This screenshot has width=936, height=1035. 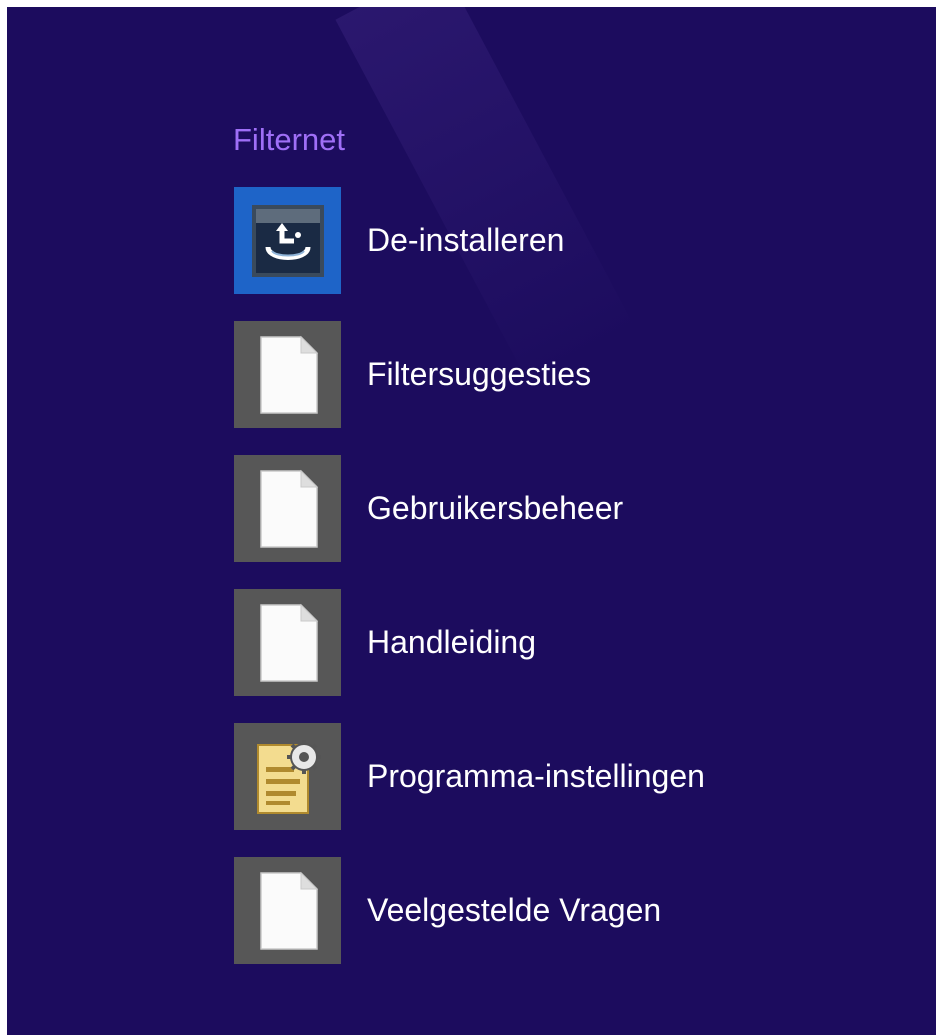 What do you see at coordinates (536, 776) in the screenshot?
I see `app-label: Programma-instellingen` at bounding box center [536, 776].